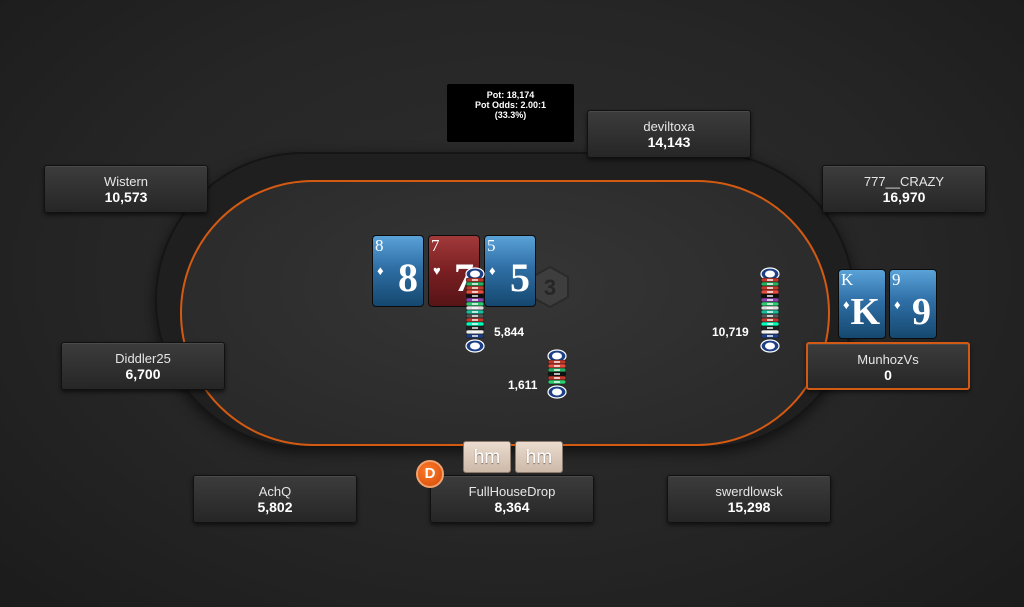  I want to click on player-name: FullHouseDrop, so click(512, 491).